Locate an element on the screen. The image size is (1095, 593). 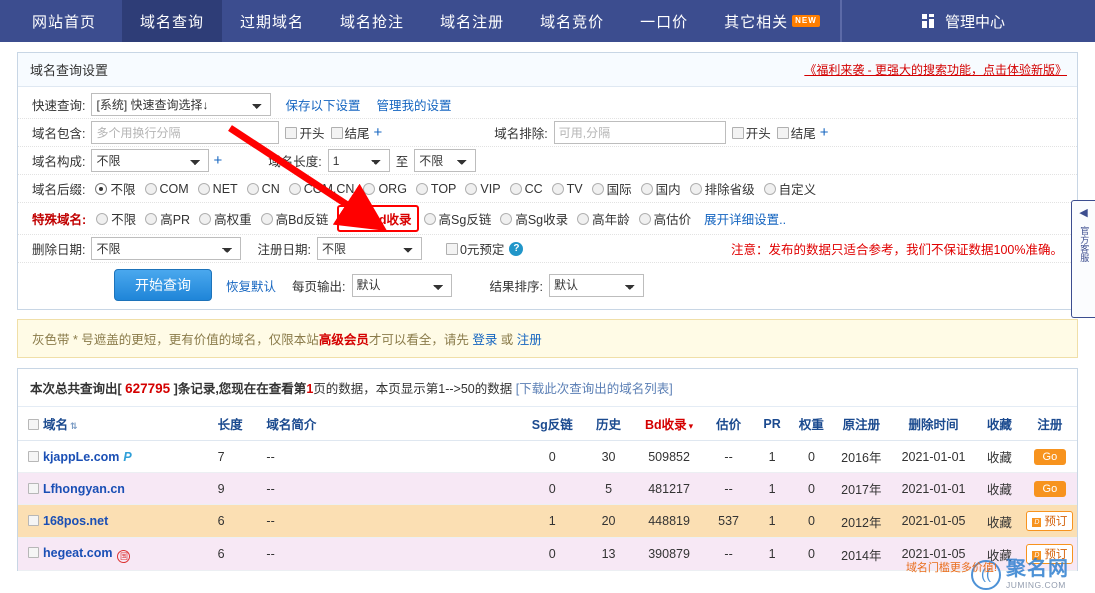
nav-item-domain-backorder: 域名抢注 is located at coordinates (372, 21).